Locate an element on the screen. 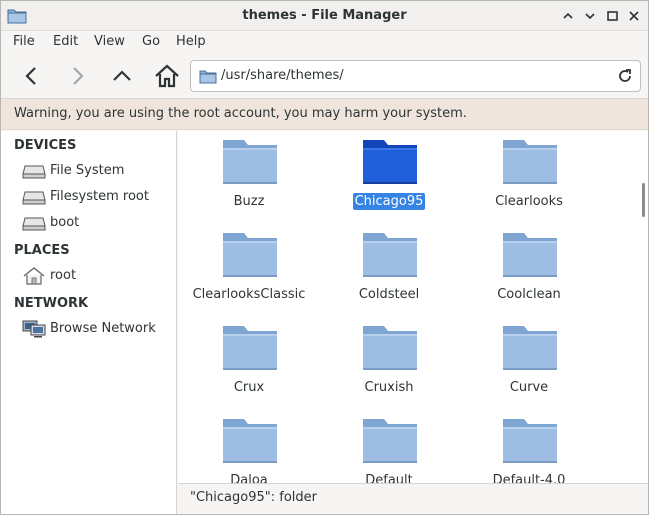 The width and height of the screenshot is (649, 515). file-name: Crux is located at coordinates (249, 387).